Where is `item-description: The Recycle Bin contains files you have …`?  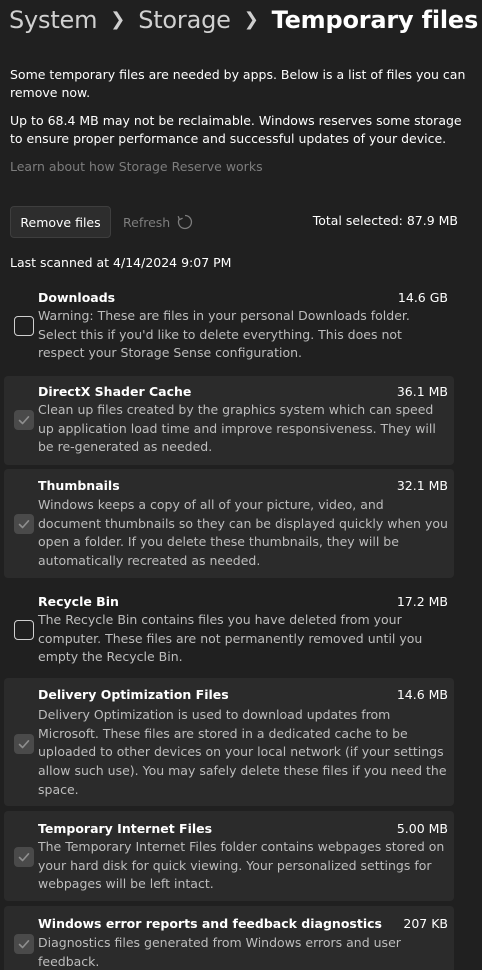
item-description: The Recycle Bin contains files you have … is located at coordinates (230, 638).